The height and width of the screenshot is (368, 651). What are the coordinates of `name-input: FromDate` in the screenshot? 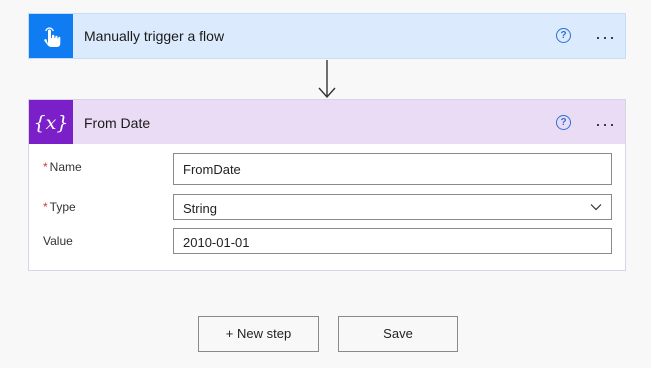 It's located at (392, 169).